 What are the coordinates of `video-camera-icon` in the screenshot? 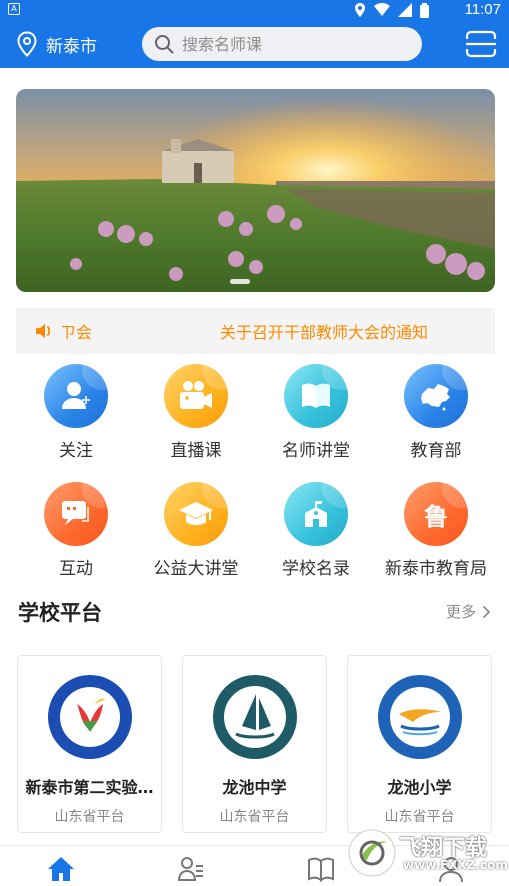 It's located at (196, 396).